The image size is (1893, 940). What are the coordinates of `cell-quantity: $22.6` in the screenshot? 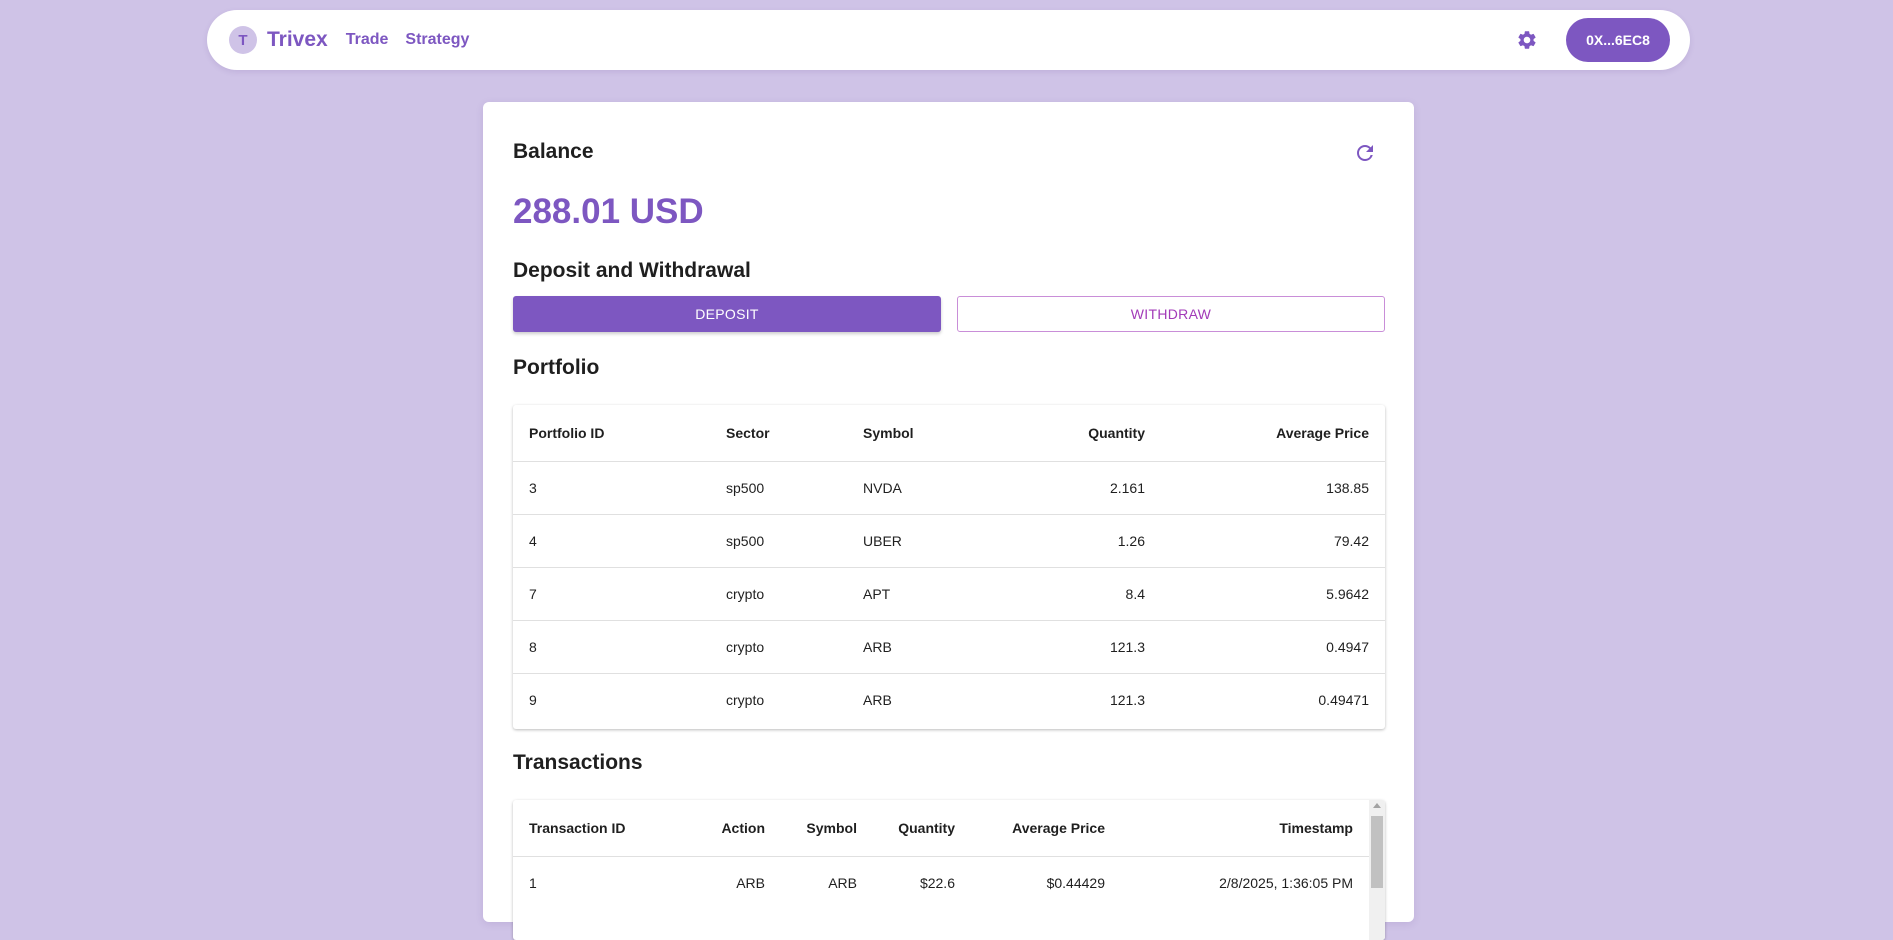 It's located at (937, 883).